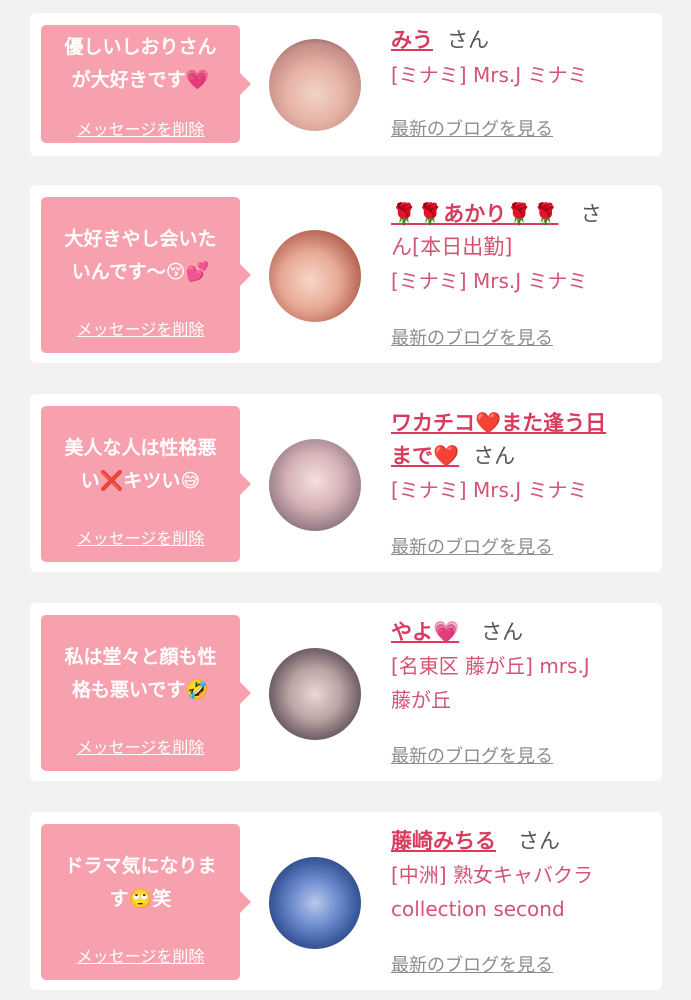 This screenshot has width=691, height=1000. I want to click on profile-name-link: 🌹🌹あかり🌹🌹, so click(475, 214).